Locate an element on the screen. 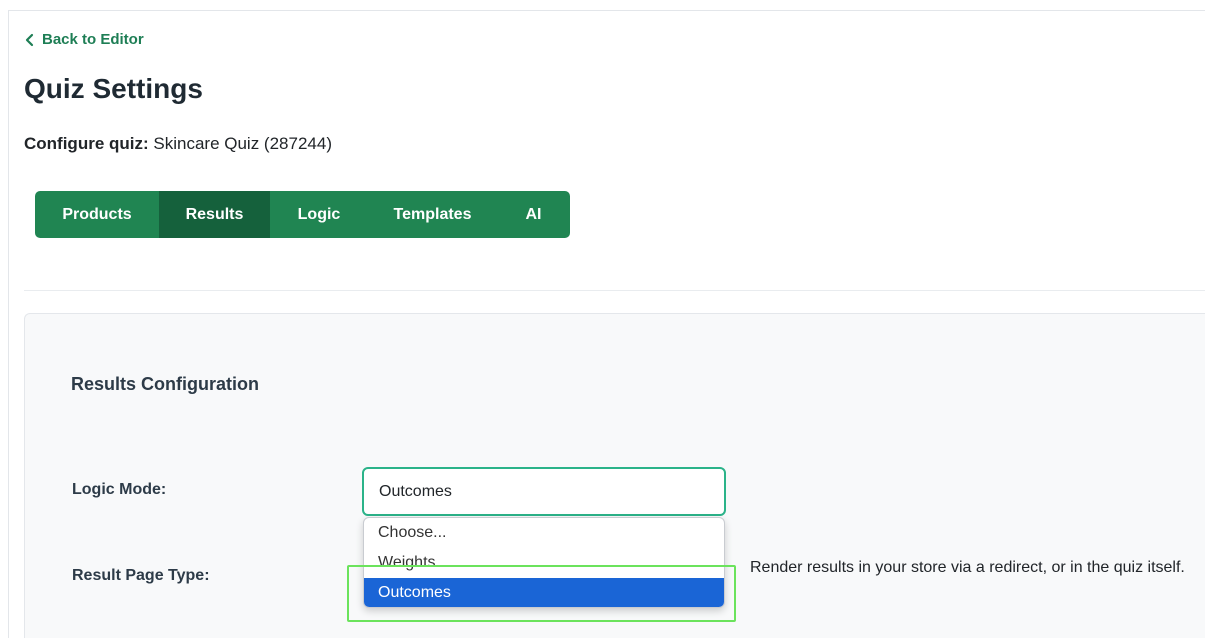  quiz-name: Skincare Quiz (287244) is located at coordinates (242, 143).